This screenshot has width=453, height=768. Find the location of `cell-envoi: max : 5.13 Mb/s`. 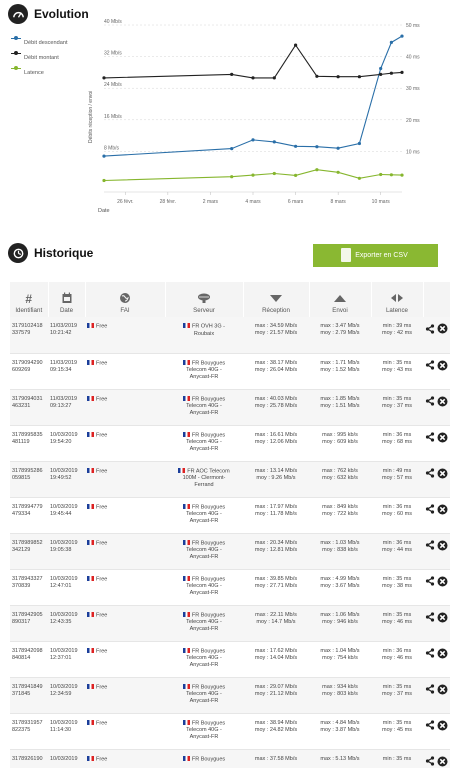

cell-envoi: max : 5.13 Mb/s is located at coordinates (340, 758).